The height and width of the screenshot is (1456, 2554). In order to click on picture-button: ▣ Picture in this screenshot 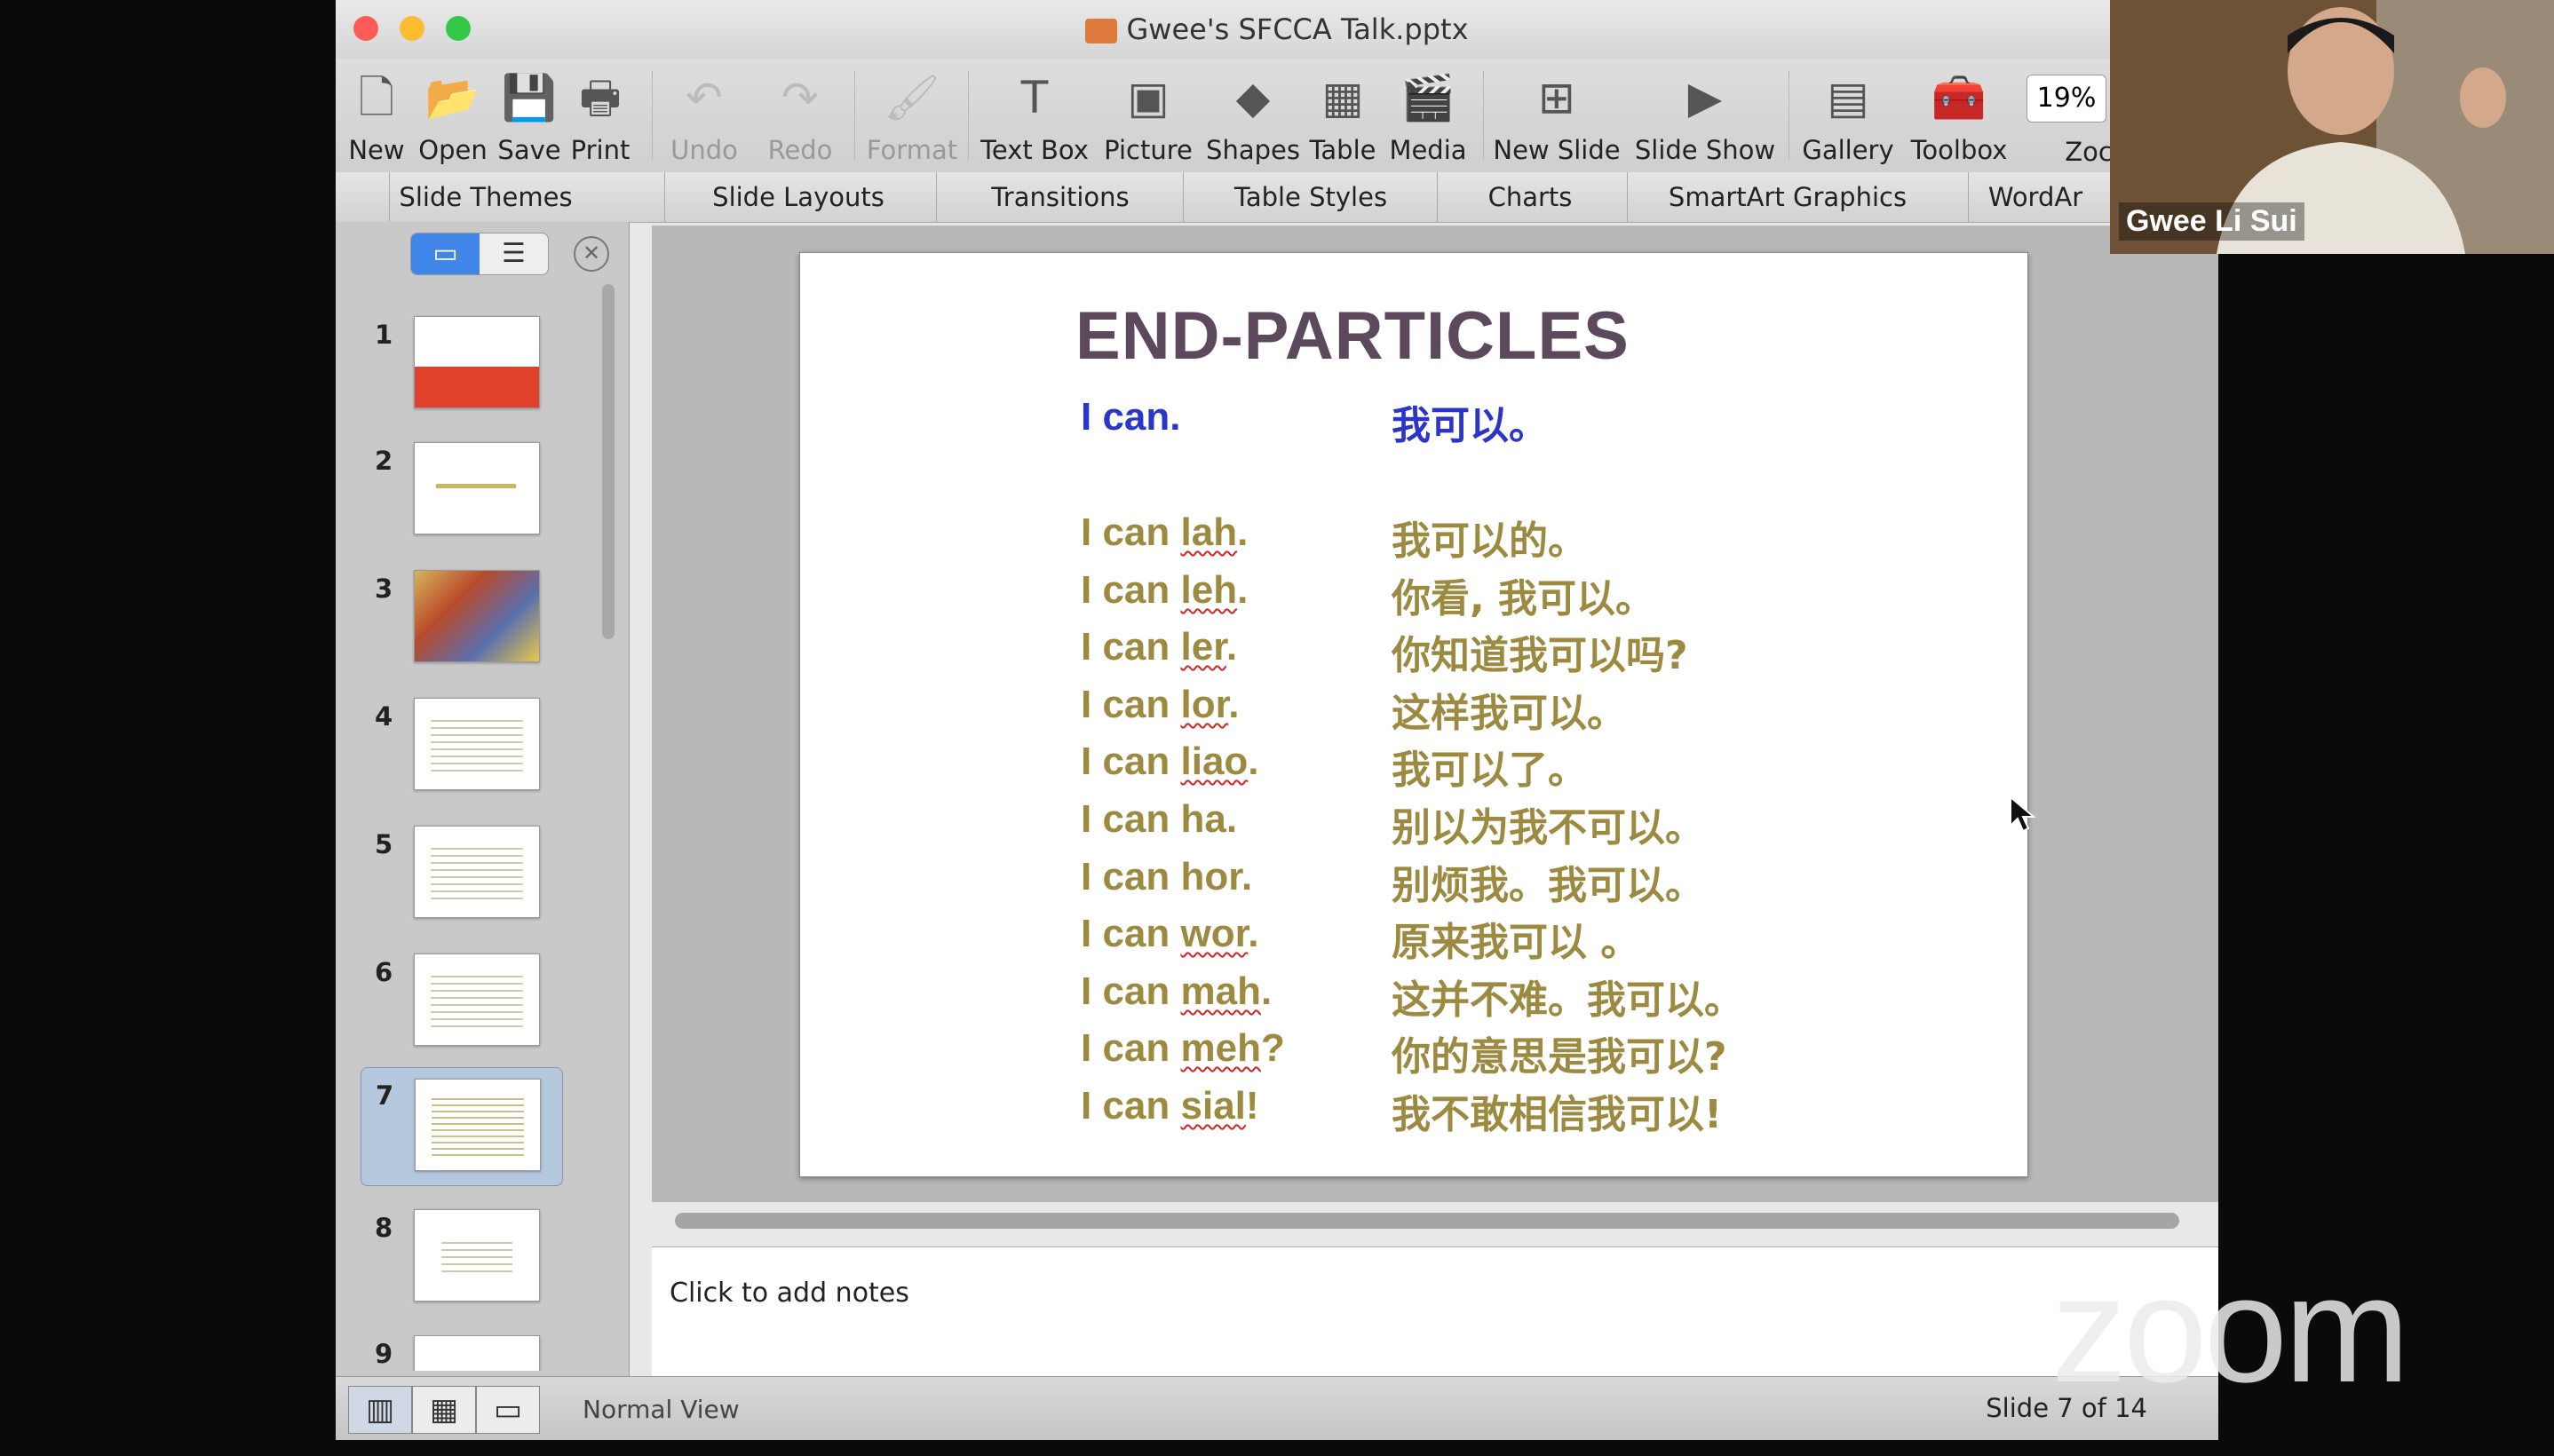, I will do `click(1148, 116)`.